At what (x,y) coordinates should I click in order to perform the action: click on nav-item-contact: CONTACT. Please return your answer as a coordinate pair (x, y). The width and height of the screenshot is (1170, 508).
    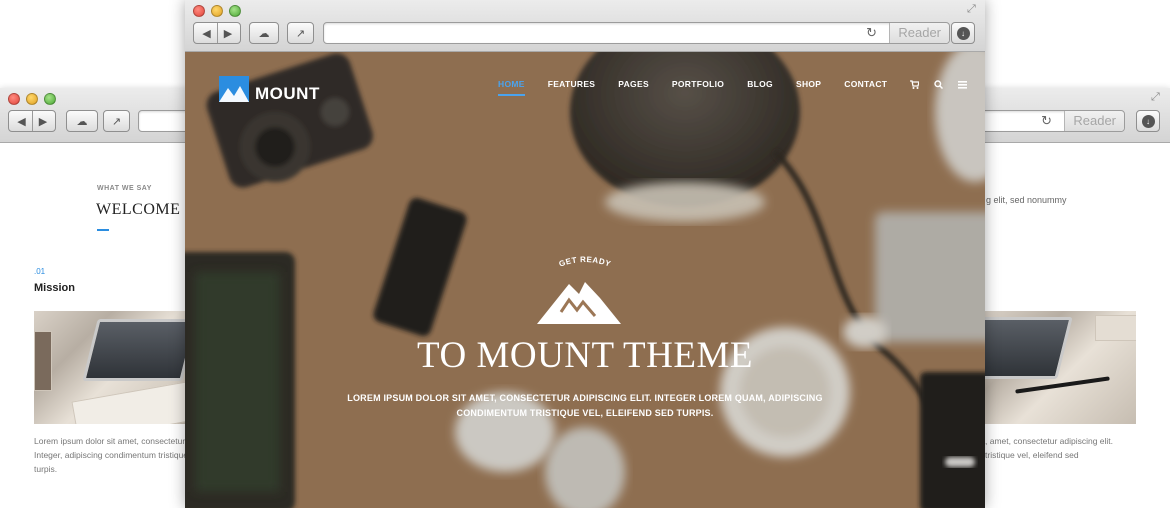
    Looking at the image, I should click on (865, 84).